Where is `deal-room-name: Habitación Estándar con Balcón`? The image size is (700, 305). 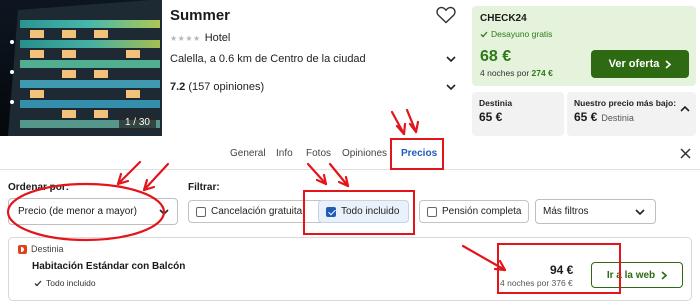
deal-room-name: Habitación Estándar con Balcón is located at coordinates (109, 266).